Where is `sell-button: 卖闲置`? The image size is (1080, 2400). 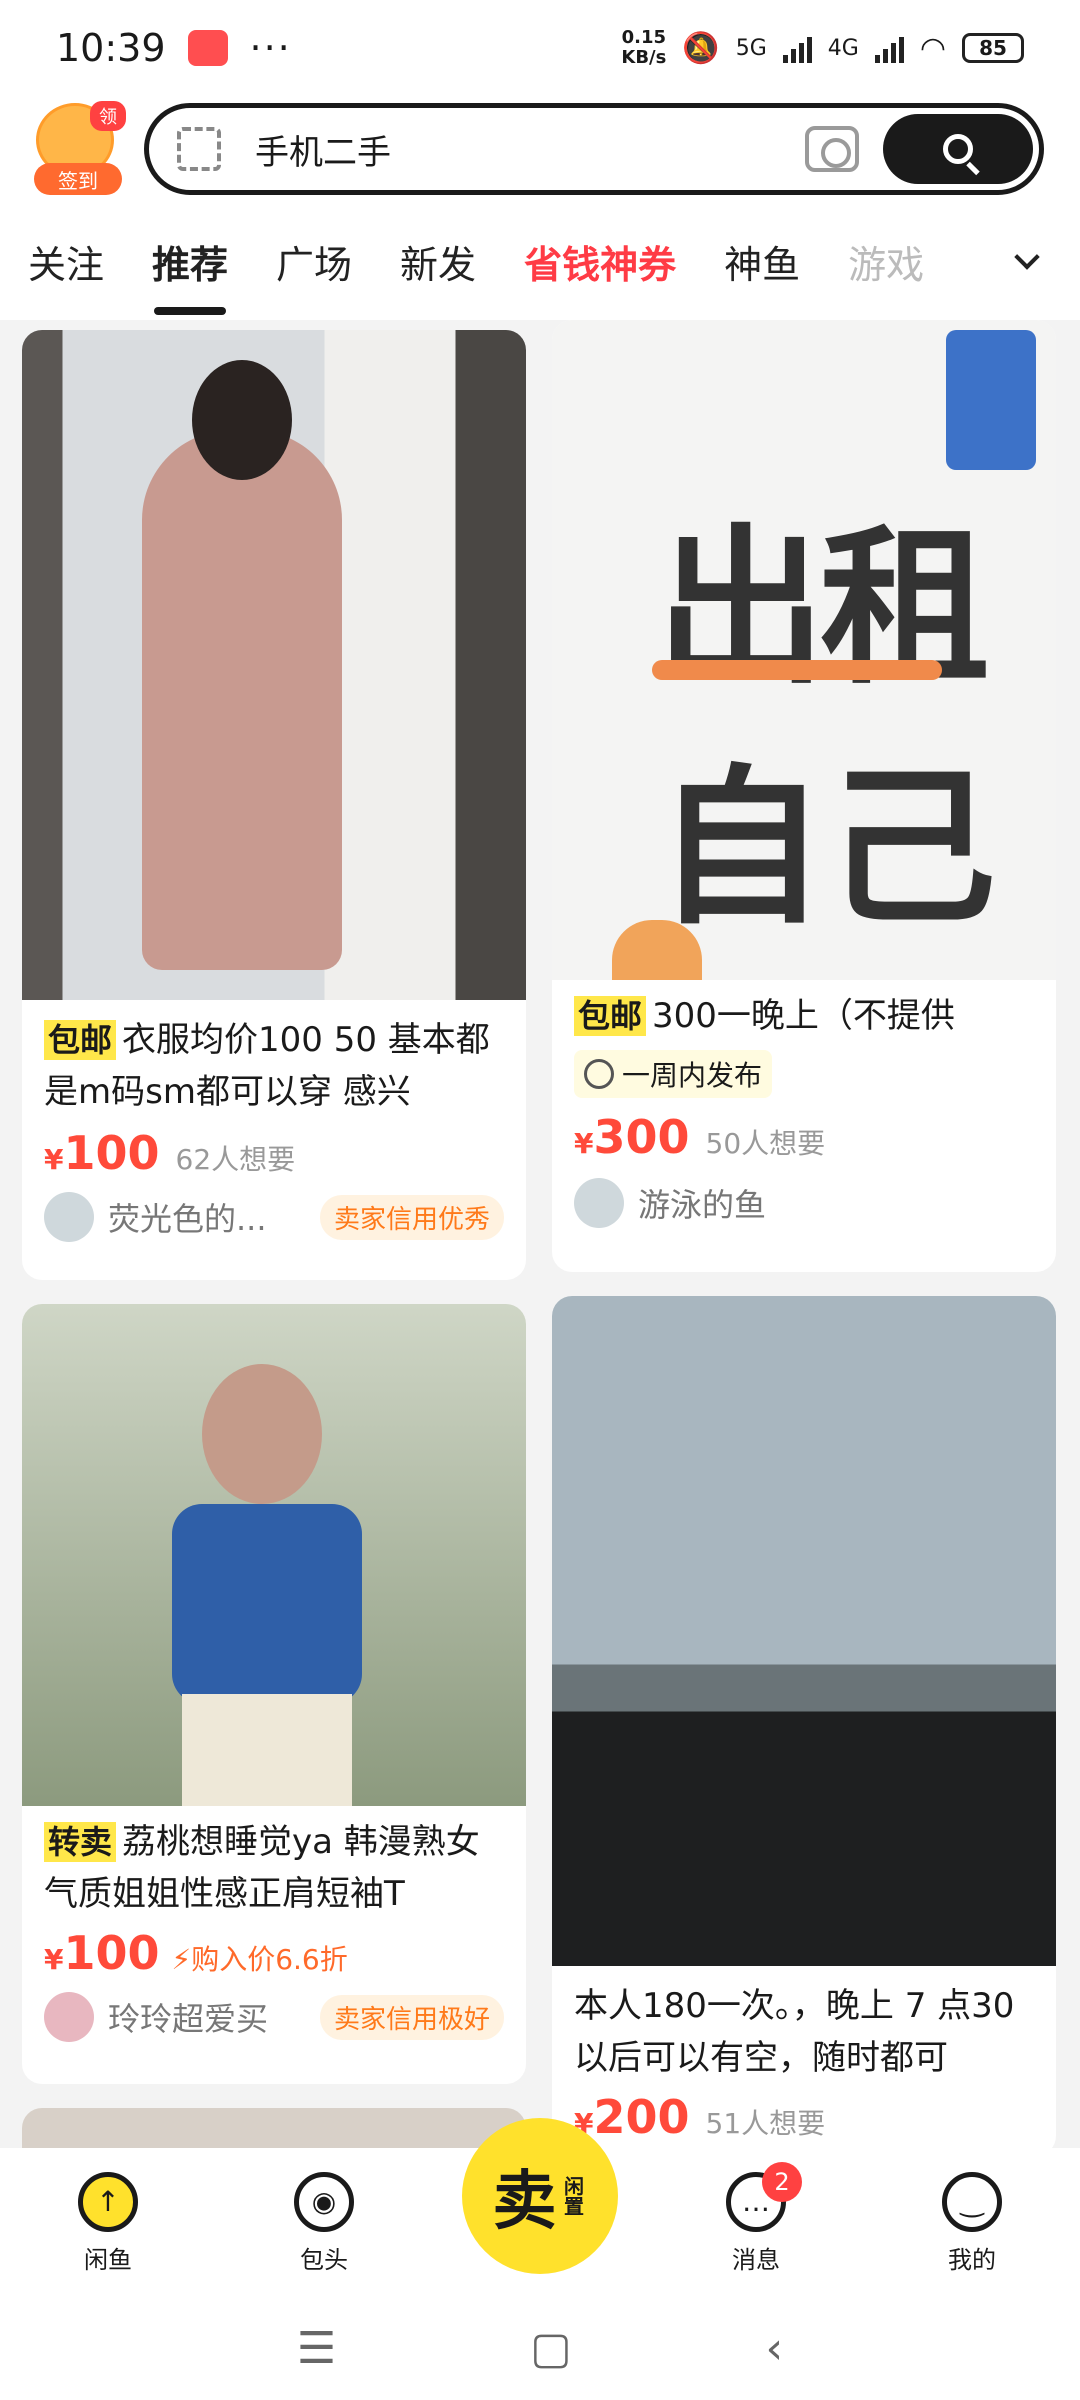 sell-button: 卖闲置 is located at coordinates (540, 2196).